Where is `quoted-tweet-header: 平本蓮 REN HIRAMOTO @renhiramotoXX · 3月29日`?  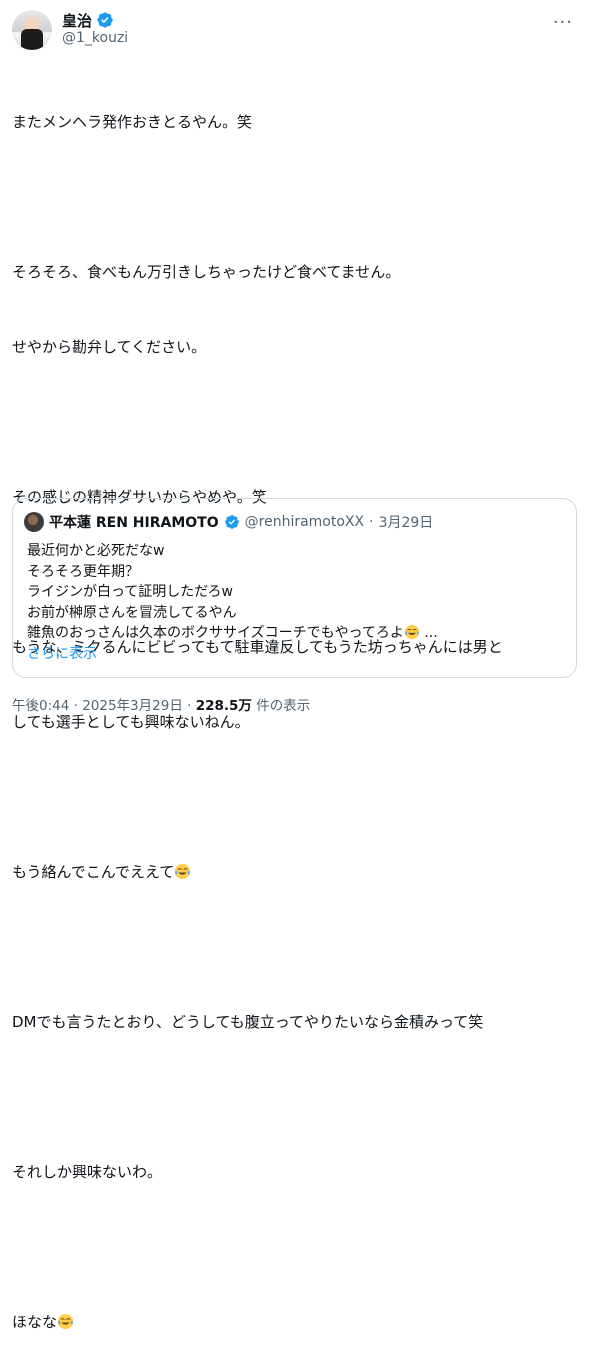 quoted-tweet-header: 平本蓮 REN HIRAMOTO @renhiramotoXX · 3月29日 is located at coordinates (228, 522).